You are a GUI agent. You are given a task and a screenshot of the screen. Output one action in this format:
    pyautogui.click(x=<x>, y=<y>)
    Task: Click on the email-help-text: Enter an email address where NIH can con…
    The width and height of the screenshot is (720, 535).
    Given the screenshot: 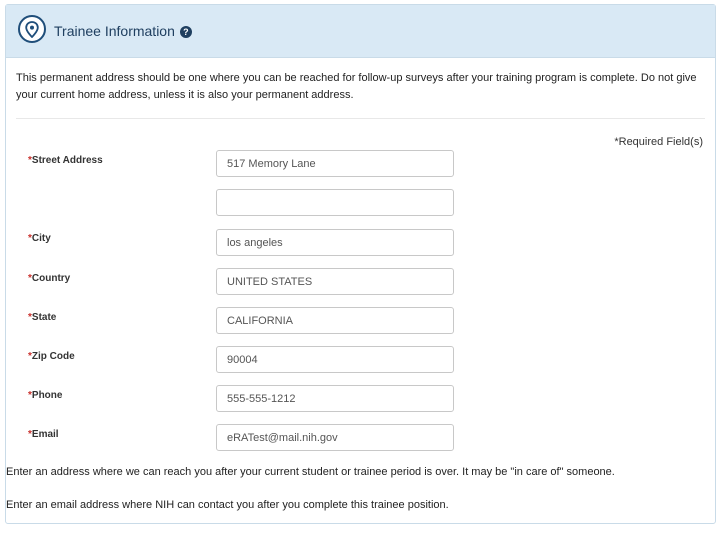 What is the action you would take?
    pyautogui.click(x=227, y=505)
    